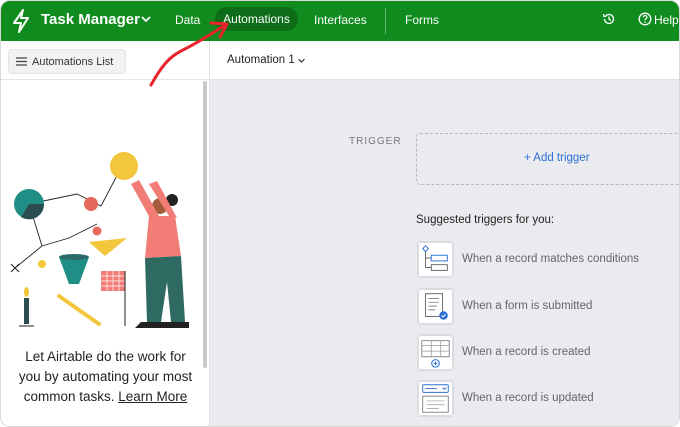 Image resolution: width=680 pixels, height=427 pixels. I want to click on automation-illustration, so click(99, 240).